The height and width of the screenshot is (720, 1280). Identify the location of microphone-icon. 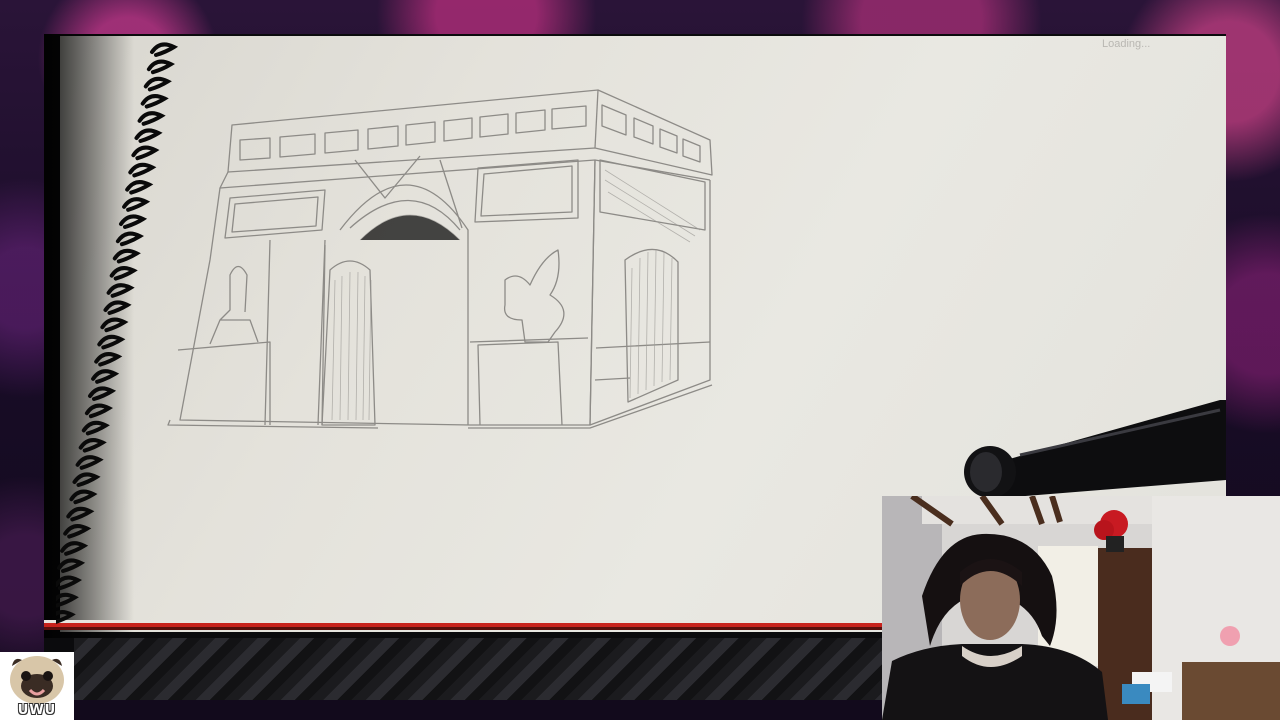
(1095, 449).